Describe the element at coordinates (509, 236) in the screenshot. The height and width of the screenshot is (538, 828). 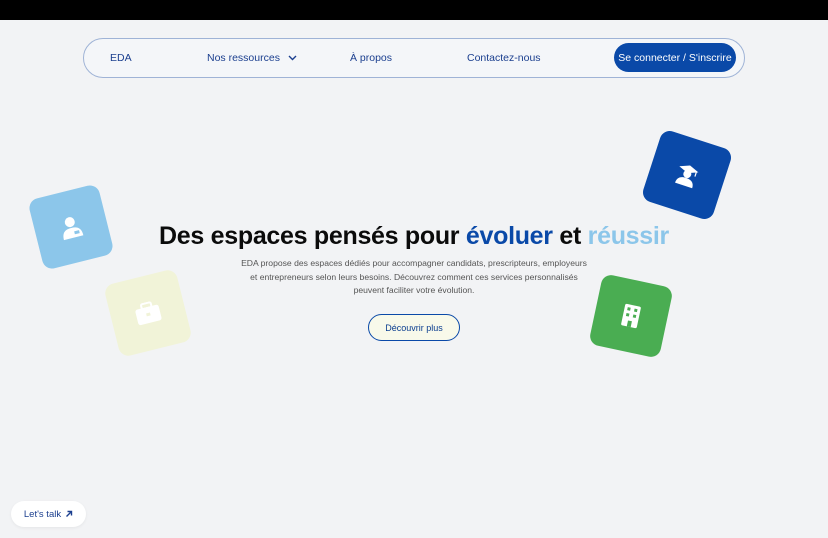
I see `hero-title-accent-evoluer: évoluer` at that location.